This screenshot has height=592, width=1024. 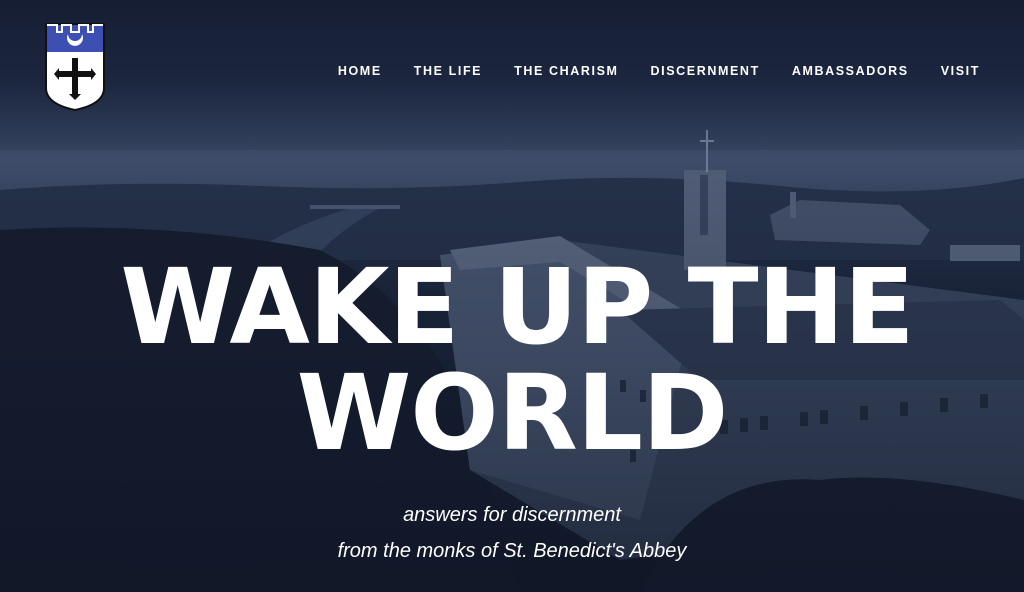 What do you see at coordinates (448, 71) in the screenshot?
I see `nav-the-life-link: THE LIFE` at bounding box center [448, 71].